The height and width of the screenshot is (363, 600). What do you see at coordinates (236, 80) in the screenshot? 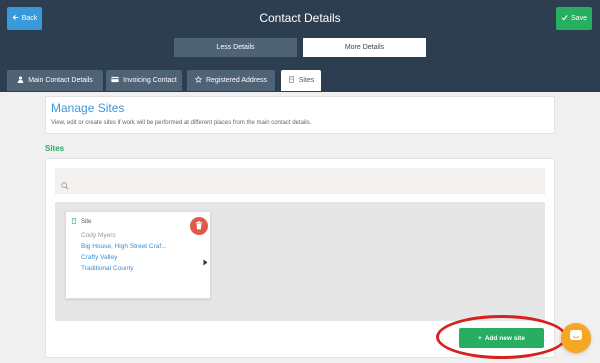
I see `tab-label: Registered Address` at bounding box center [236, 80].